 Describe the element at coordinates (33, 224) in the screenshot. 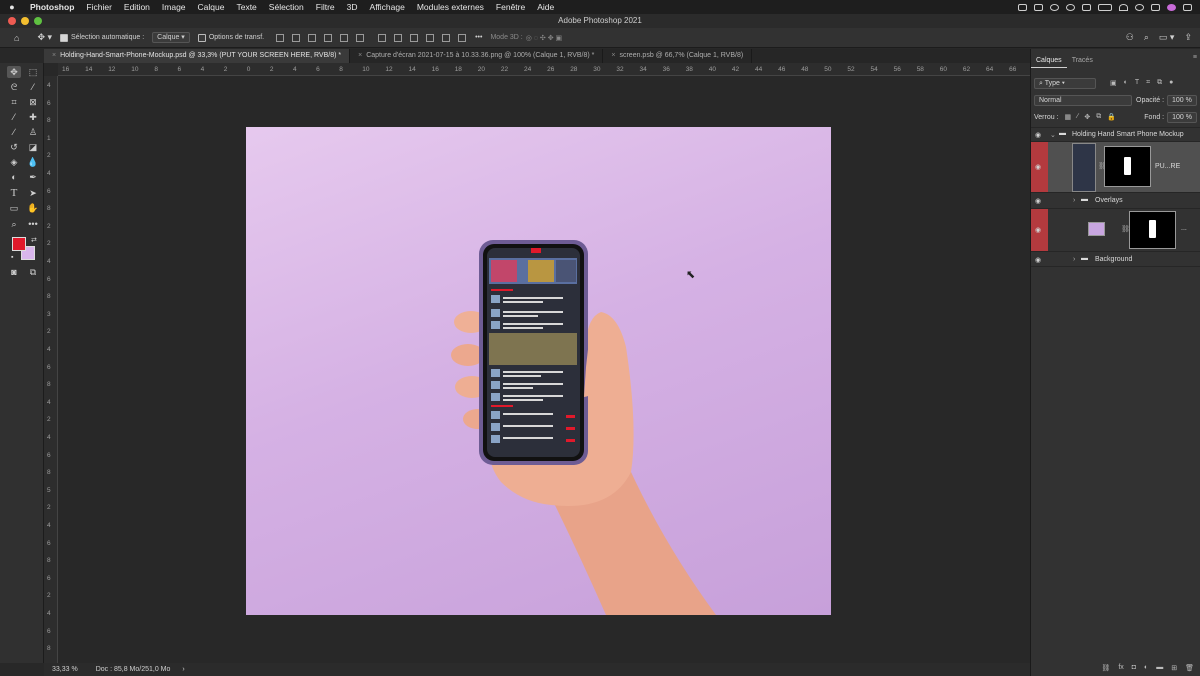

I see `more-tools-icon: •••` at that location.